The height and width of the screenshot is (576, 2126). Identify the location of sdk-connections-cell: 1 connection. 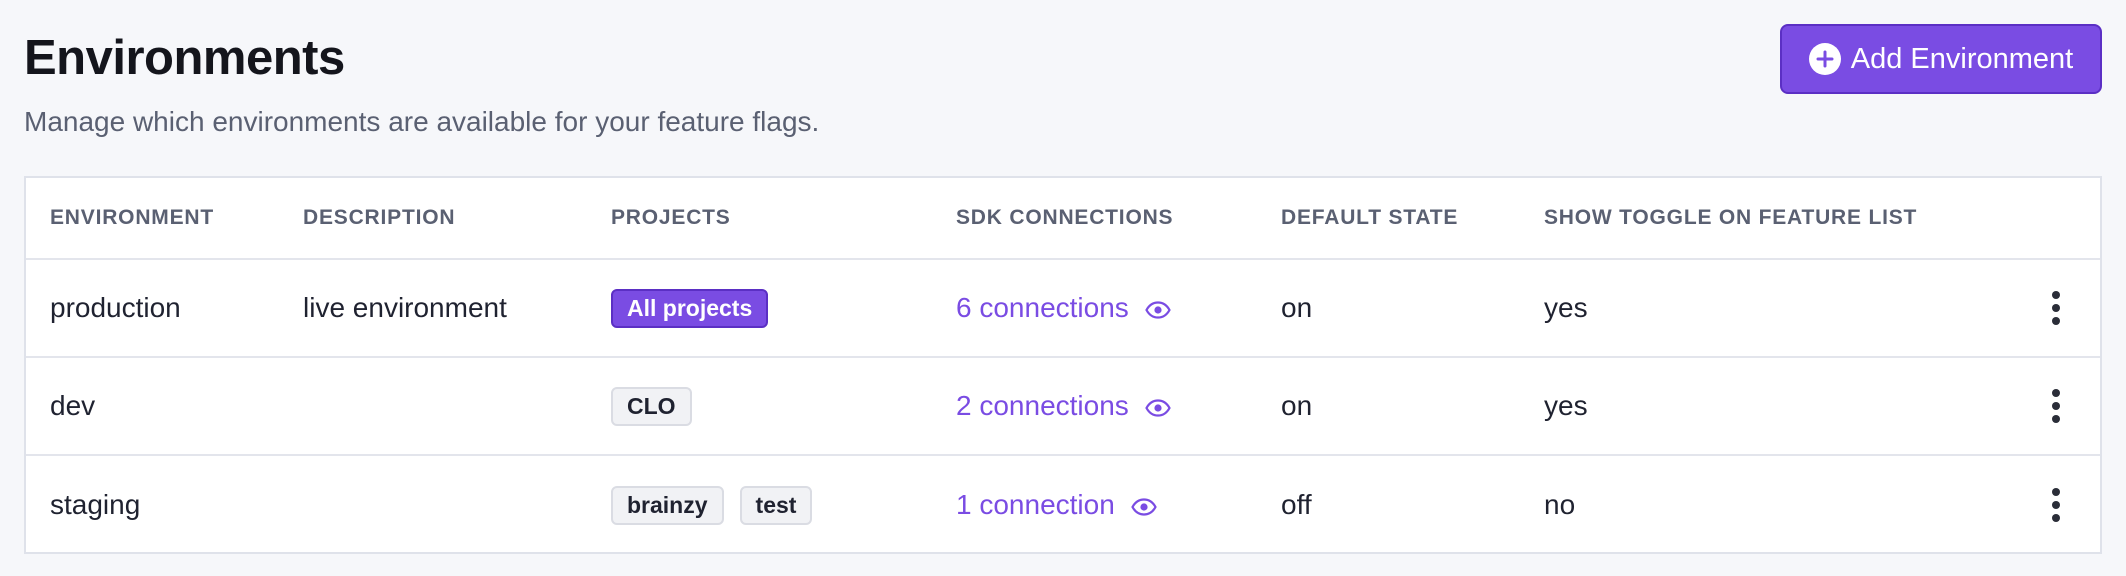
(1056, 505).